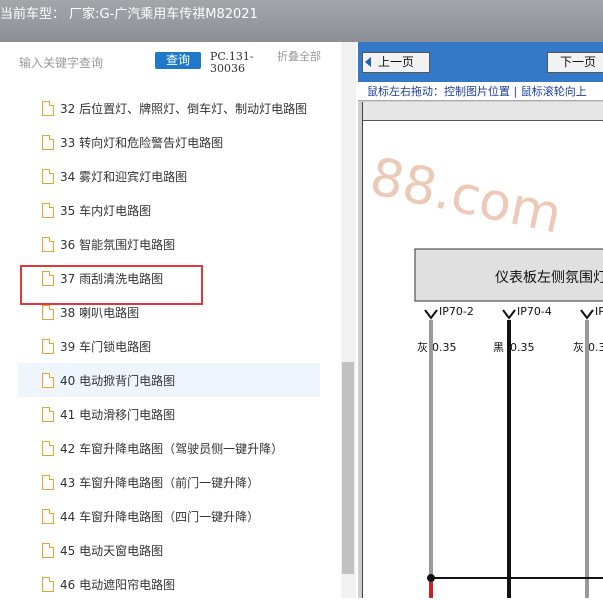 The width and height of the screenshot is (603, 601). What do you see at coordinates (522, 451) in the screenshot?
I see `pin-connector-2: IP70-4 黑 0.35` at bounding box center [522, 451].